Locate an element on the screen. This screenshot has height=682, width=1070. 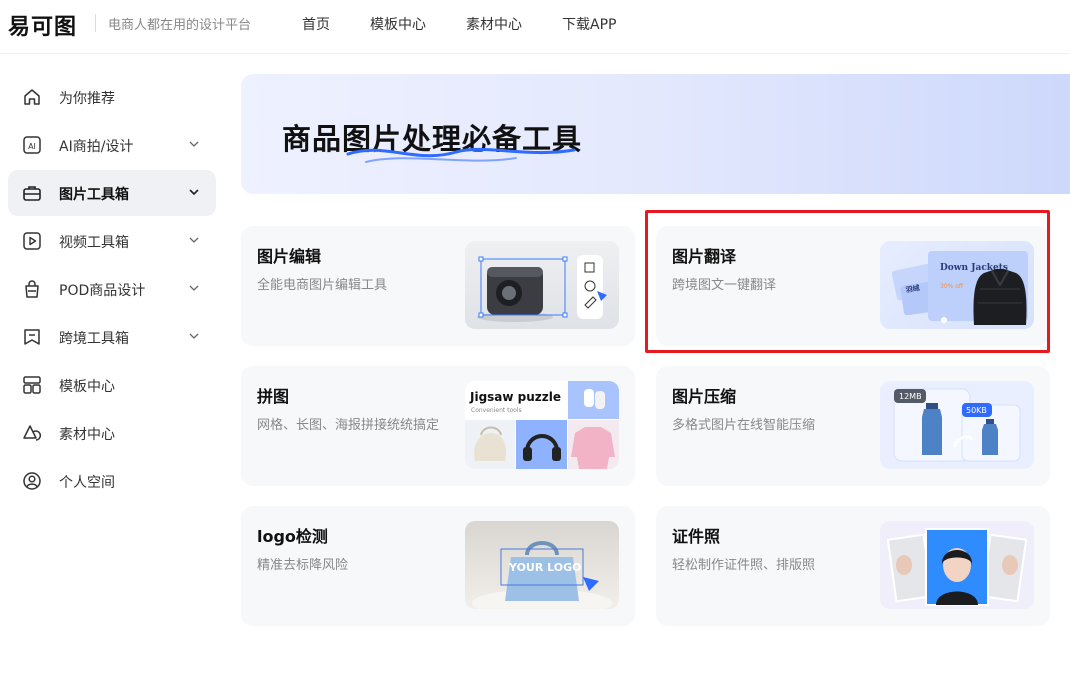
sidebar-item-label: 素材中心 is located at coordinates (87, 435).